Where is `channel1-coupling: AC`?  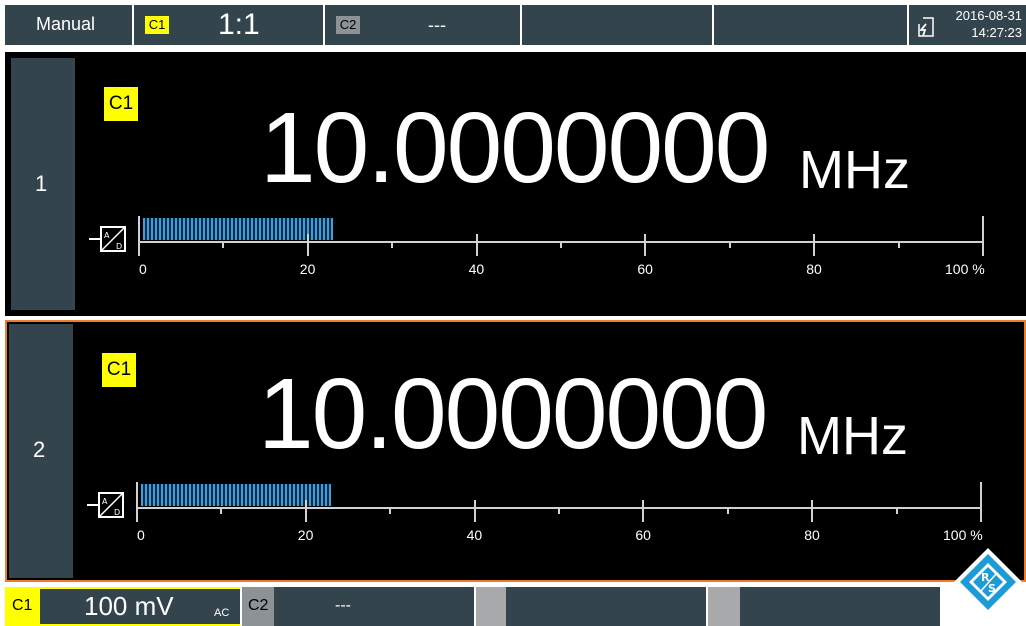
channel1-coupling: AC is located at coordinates (222, 613).